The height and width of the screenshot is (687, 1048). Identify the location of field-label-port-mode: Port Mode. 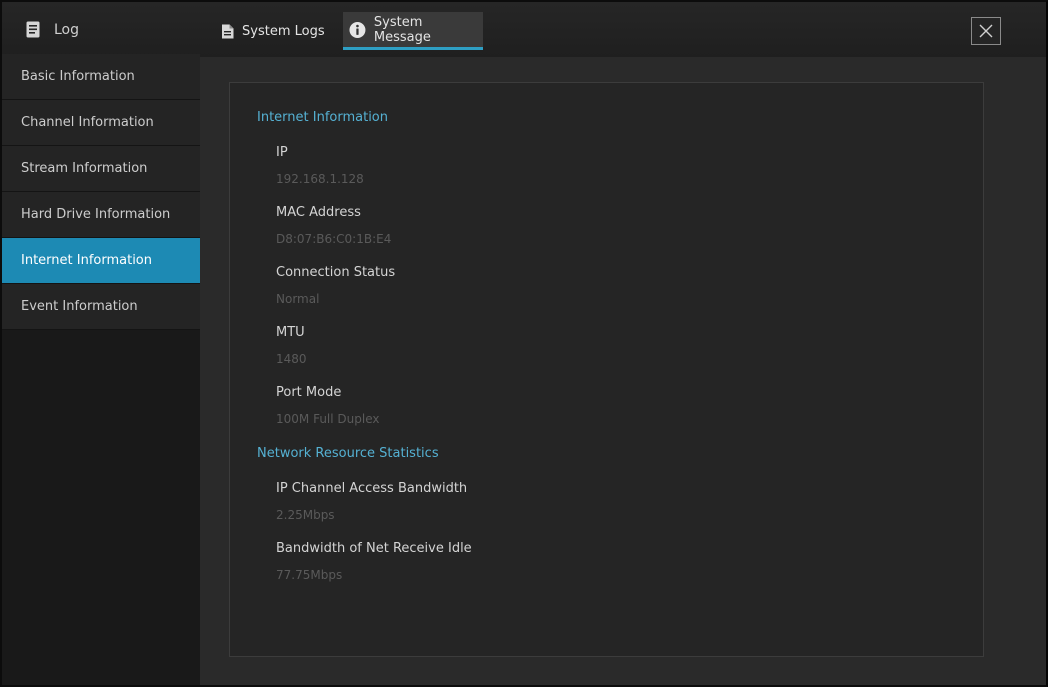
(309, 392).